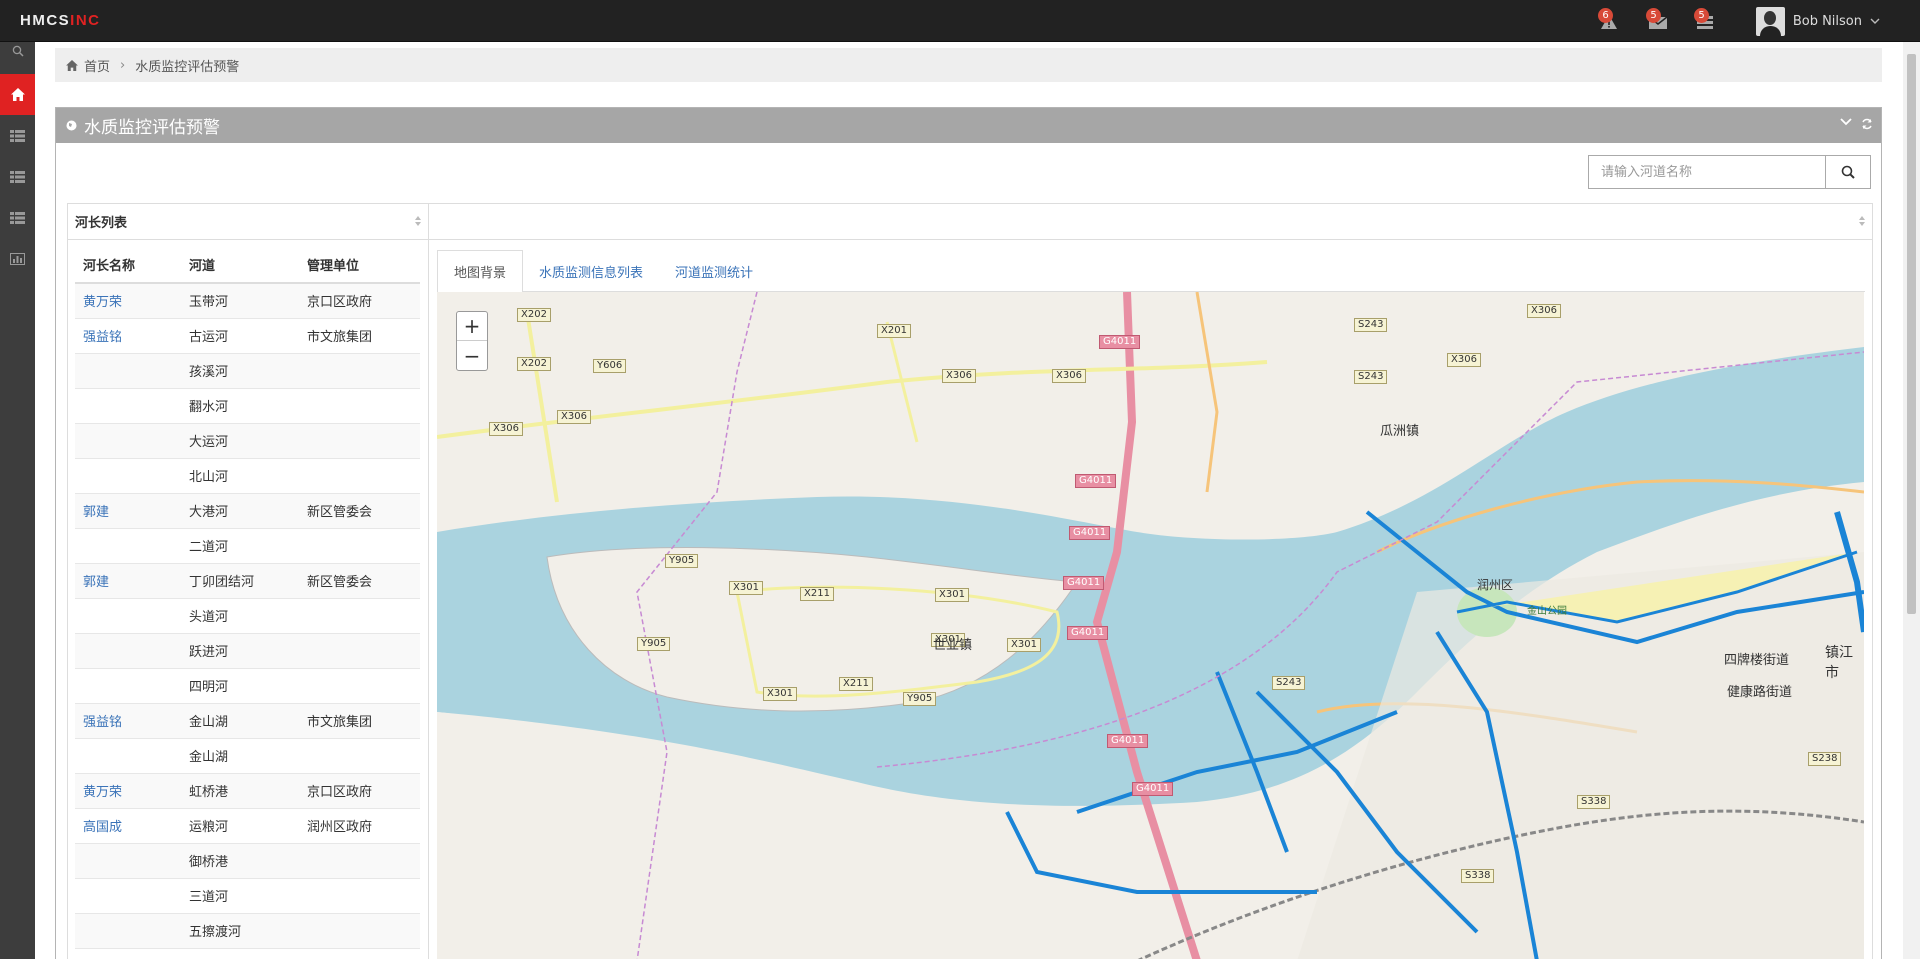  I want to click on table-row: 四明河, so click(247, 686).